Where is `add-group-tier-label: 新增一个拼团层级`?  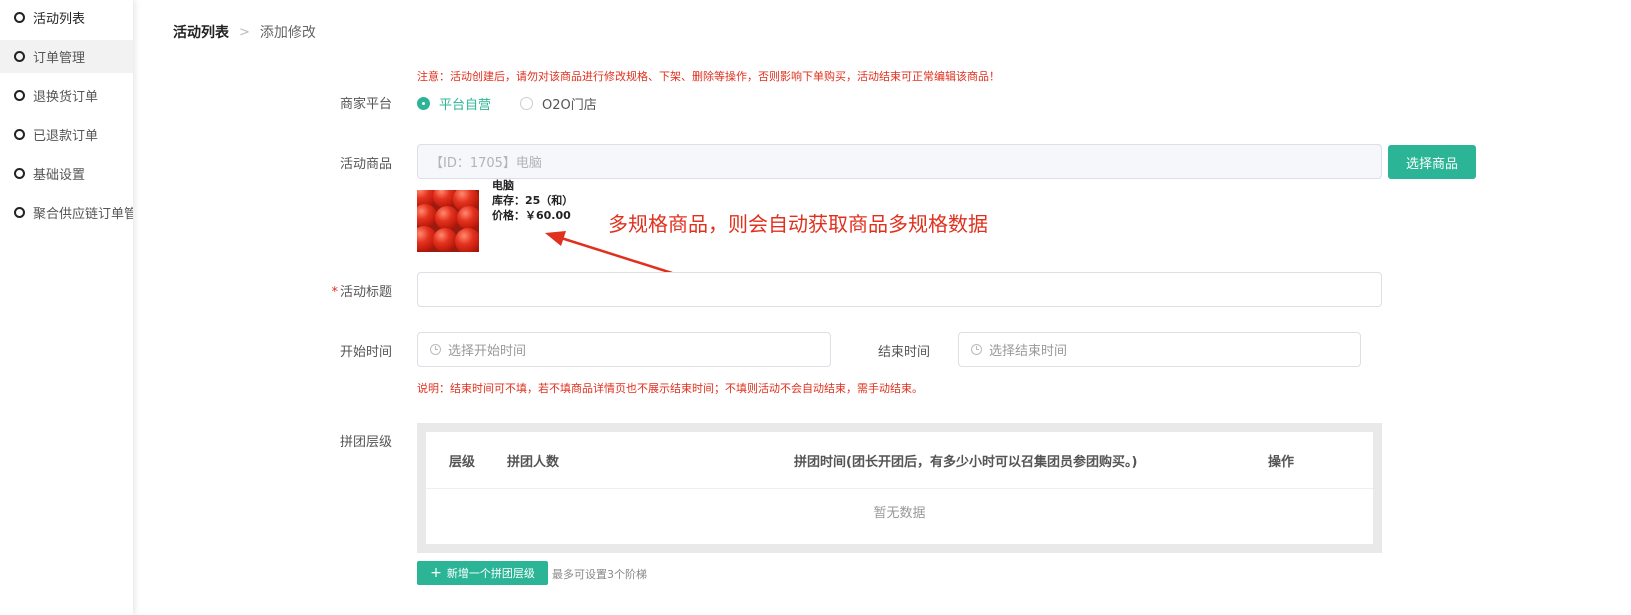
add-group-tier-label: 新增一个拼团层级 is located at coordinates (490, 573).